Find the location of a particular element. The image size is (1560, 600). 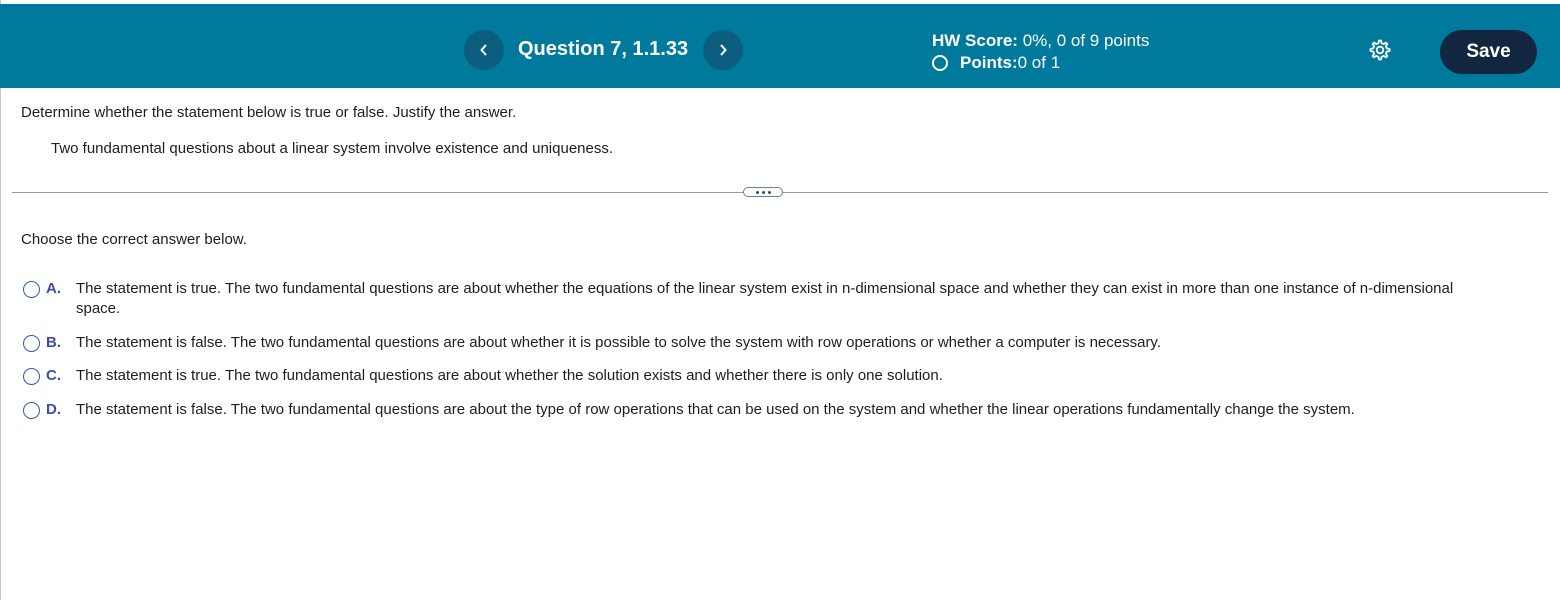

choose-prompt: Choose the correct answer below. is located at coordinates (134, 239).